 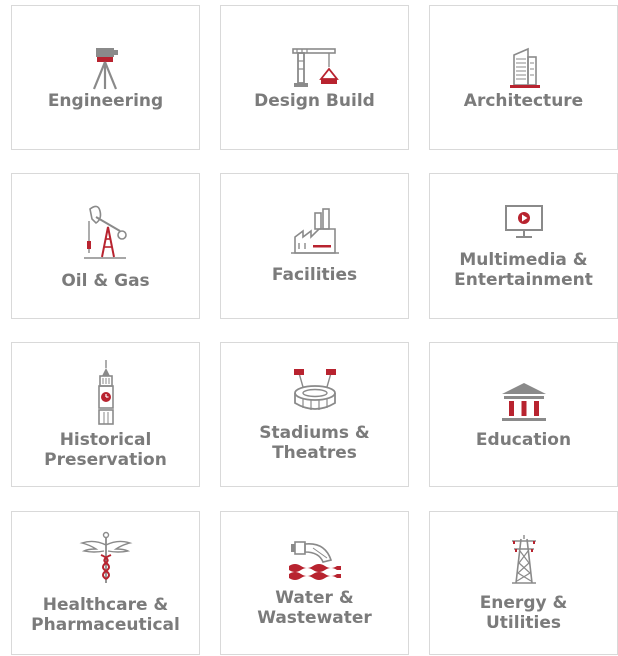 I want to click on tile-stadiums-theatres: Stadiums & Theatres, so click(x=314, y=414).